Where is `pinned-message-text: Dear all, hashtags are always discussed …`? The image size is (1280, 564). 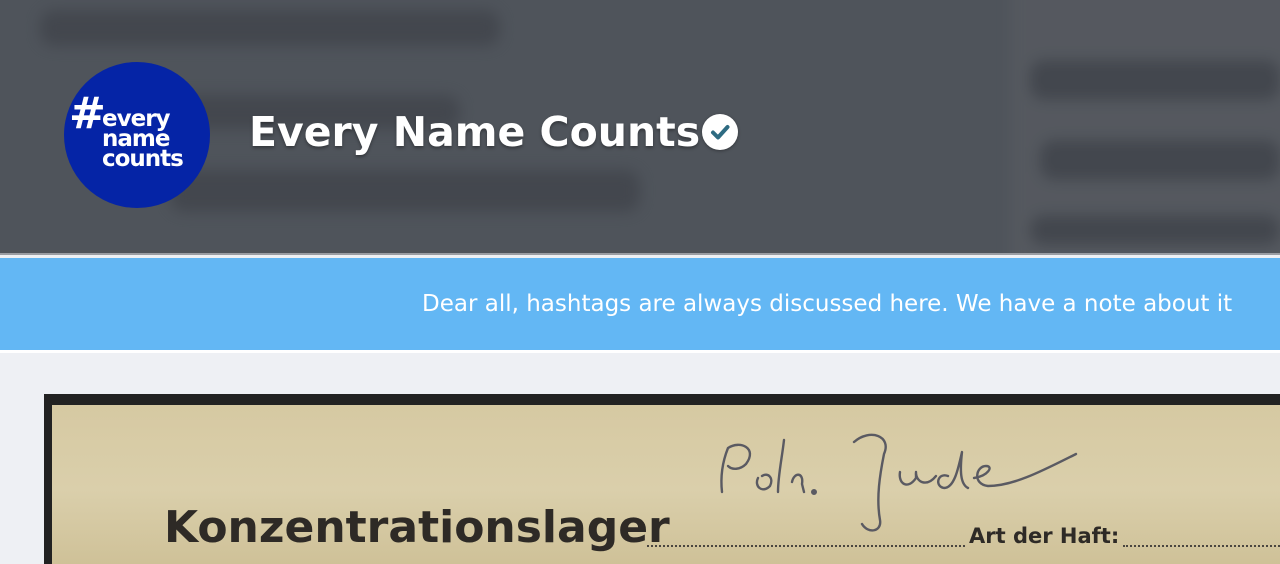
pinned-message-text: Dear all, hashtags are always discussed … is located at coordinates (827, 304).